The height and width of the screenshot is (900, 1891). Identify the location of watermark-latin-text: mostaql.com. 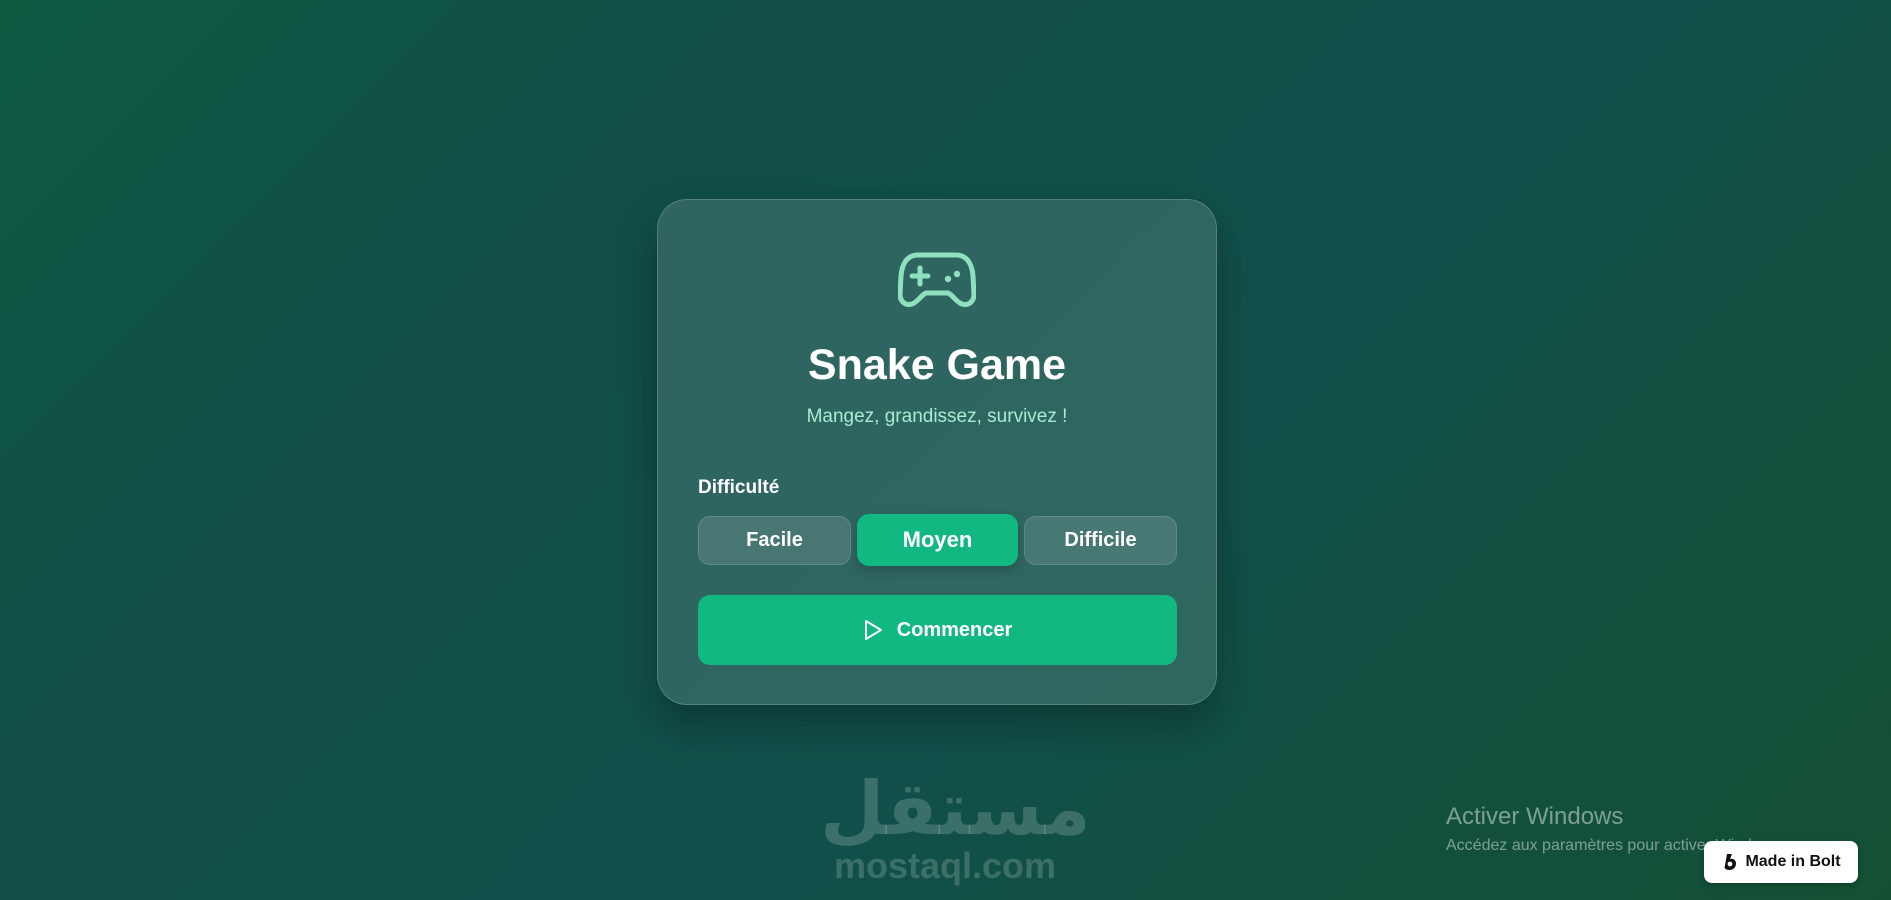
(945, 865).